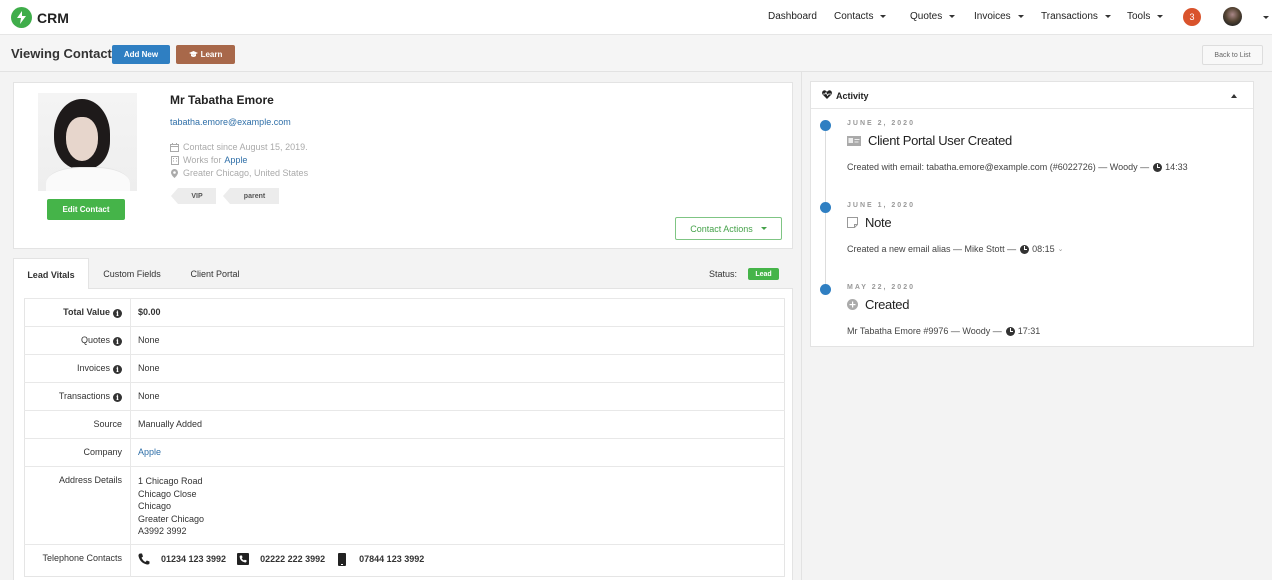  Describe the element at coordinates (95, 340) in the screenshot. I see `row-key: Quotes` at that location.